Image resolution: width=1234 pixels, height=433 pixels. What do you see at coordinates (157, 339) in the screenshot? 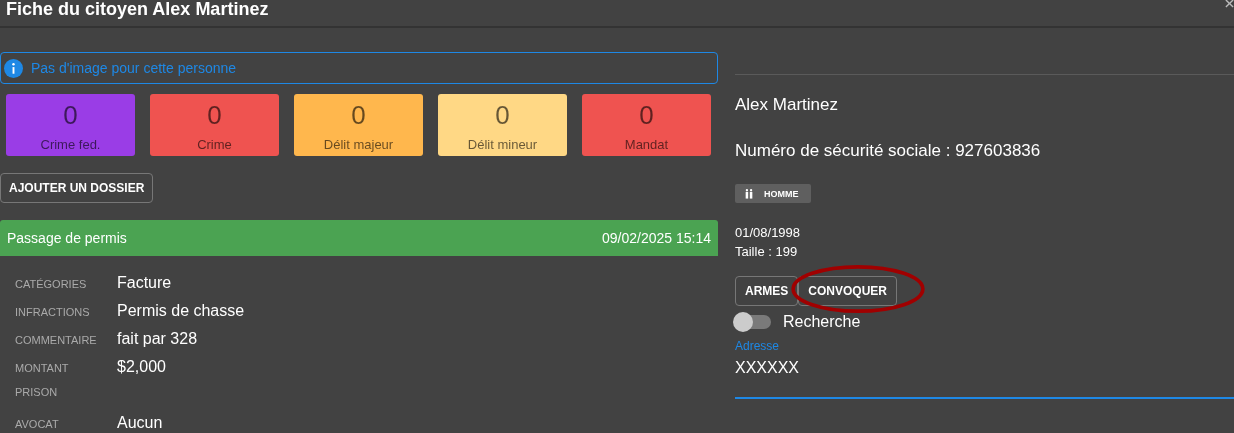
I see `field-value: fait par 328` at bounding box center [157, 339].